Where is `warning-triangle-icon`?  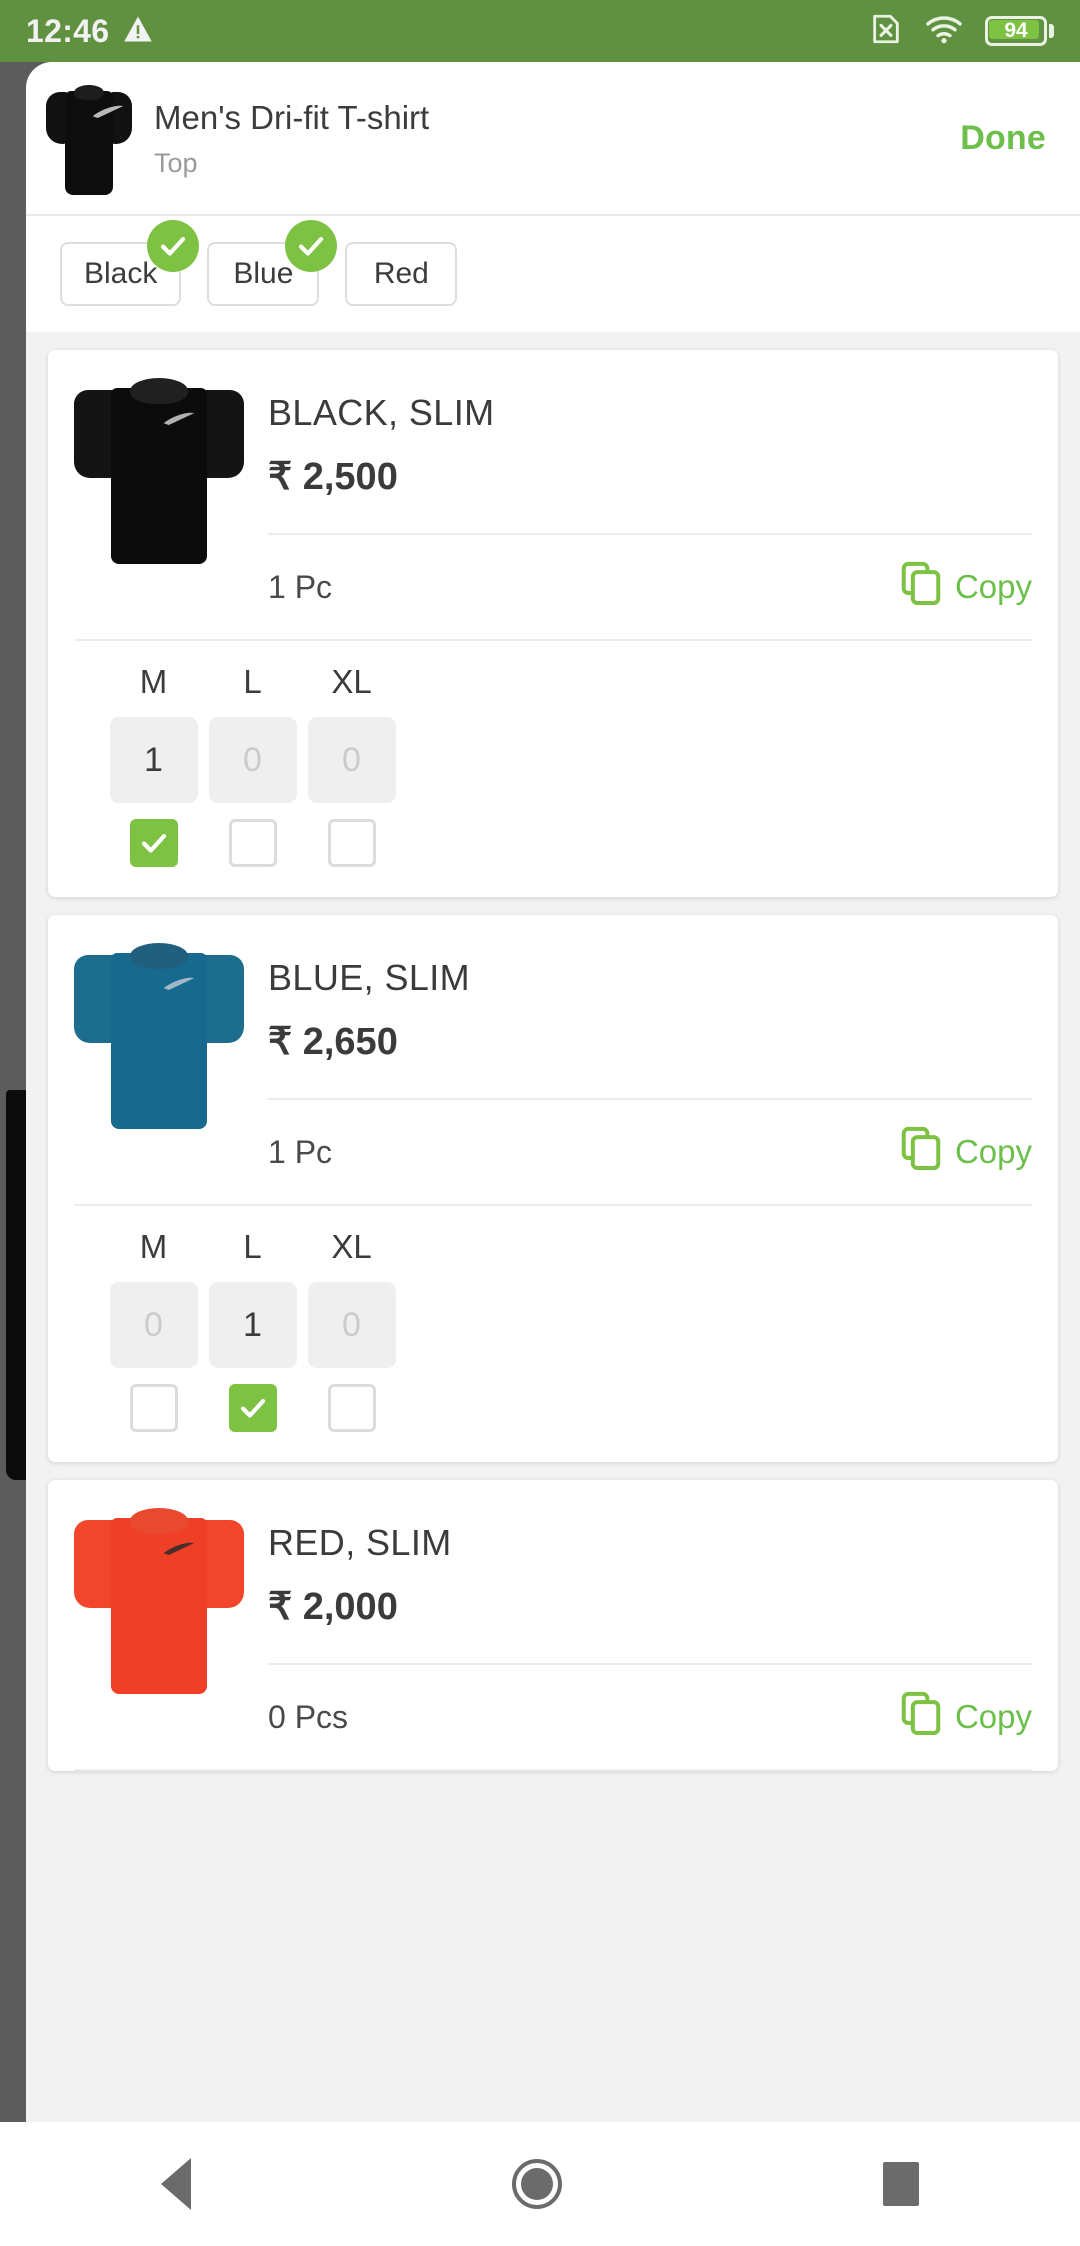
warning-triangle-icon is located at coordinates (138, 31).